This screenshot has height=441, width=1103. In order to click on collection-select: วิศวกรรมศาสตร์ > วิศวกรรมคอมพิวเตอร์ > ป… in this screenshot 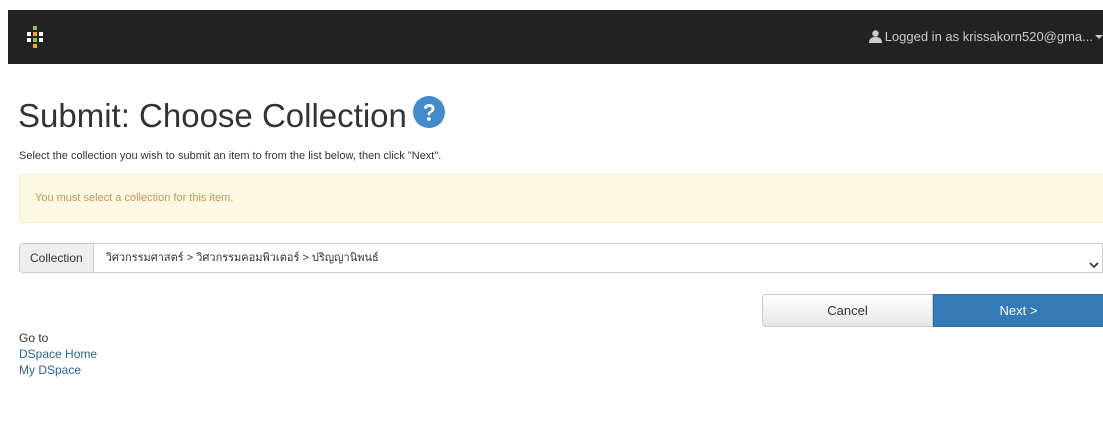, I will do `click(598, 258)`.